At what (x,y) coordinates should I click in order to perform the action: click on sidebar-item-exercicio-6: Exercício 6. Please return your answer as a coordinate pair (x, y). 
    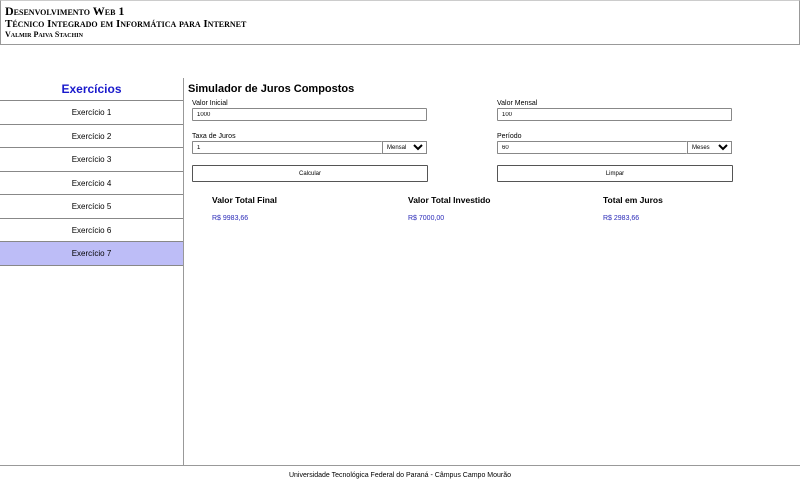
    Looking at the image, I should click on (91, 230).